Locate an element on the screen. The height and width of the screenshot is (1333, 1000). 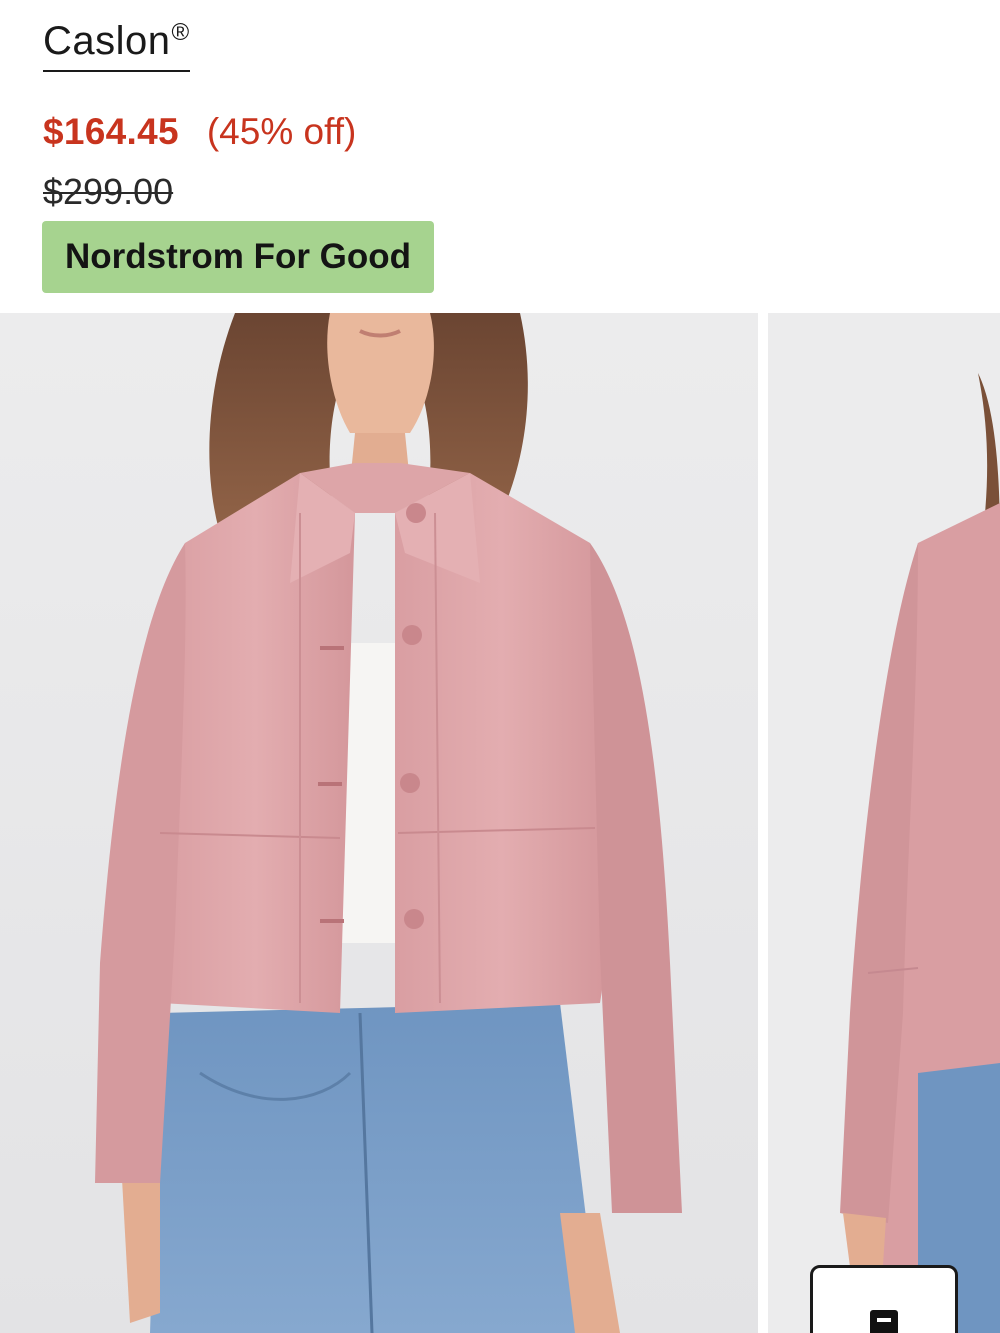
badge-label: Nordstrom For Good is located at coordinates (238, 256).